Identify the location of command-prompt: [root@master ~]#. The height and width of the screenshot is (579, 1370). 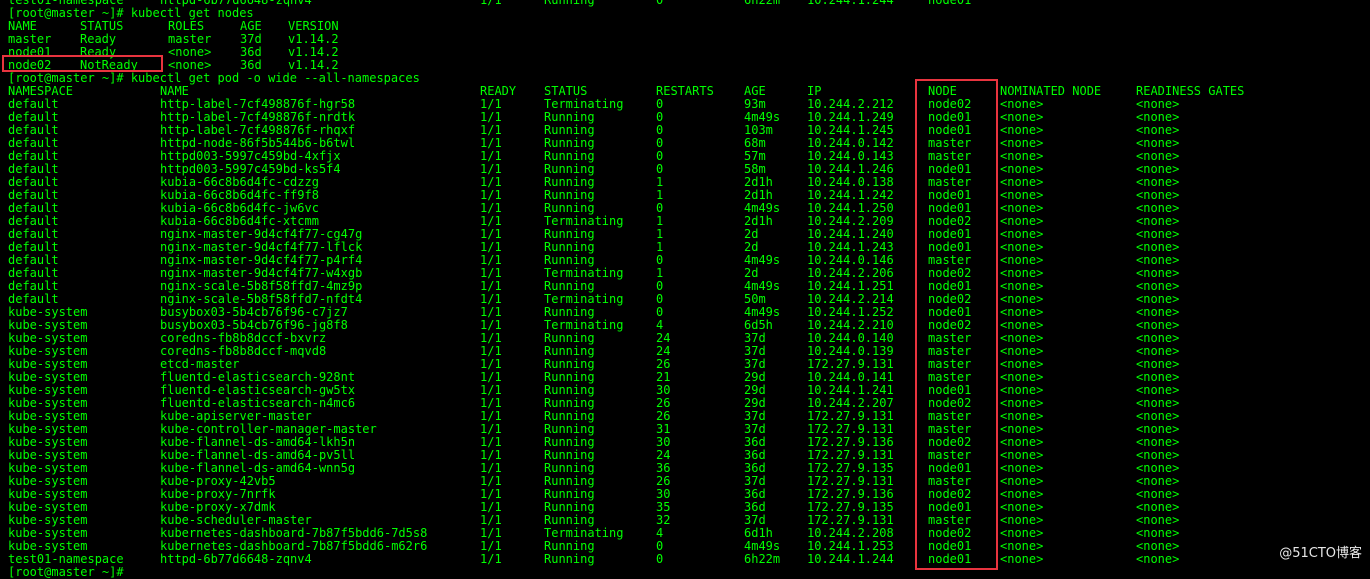
(69, 572).